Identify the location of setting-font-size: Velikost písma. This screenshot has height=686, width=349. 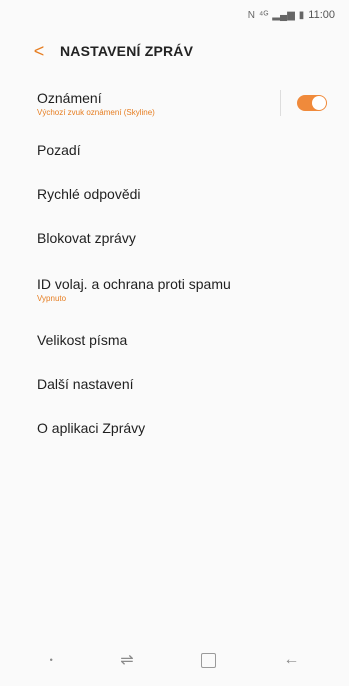
(174, 340).